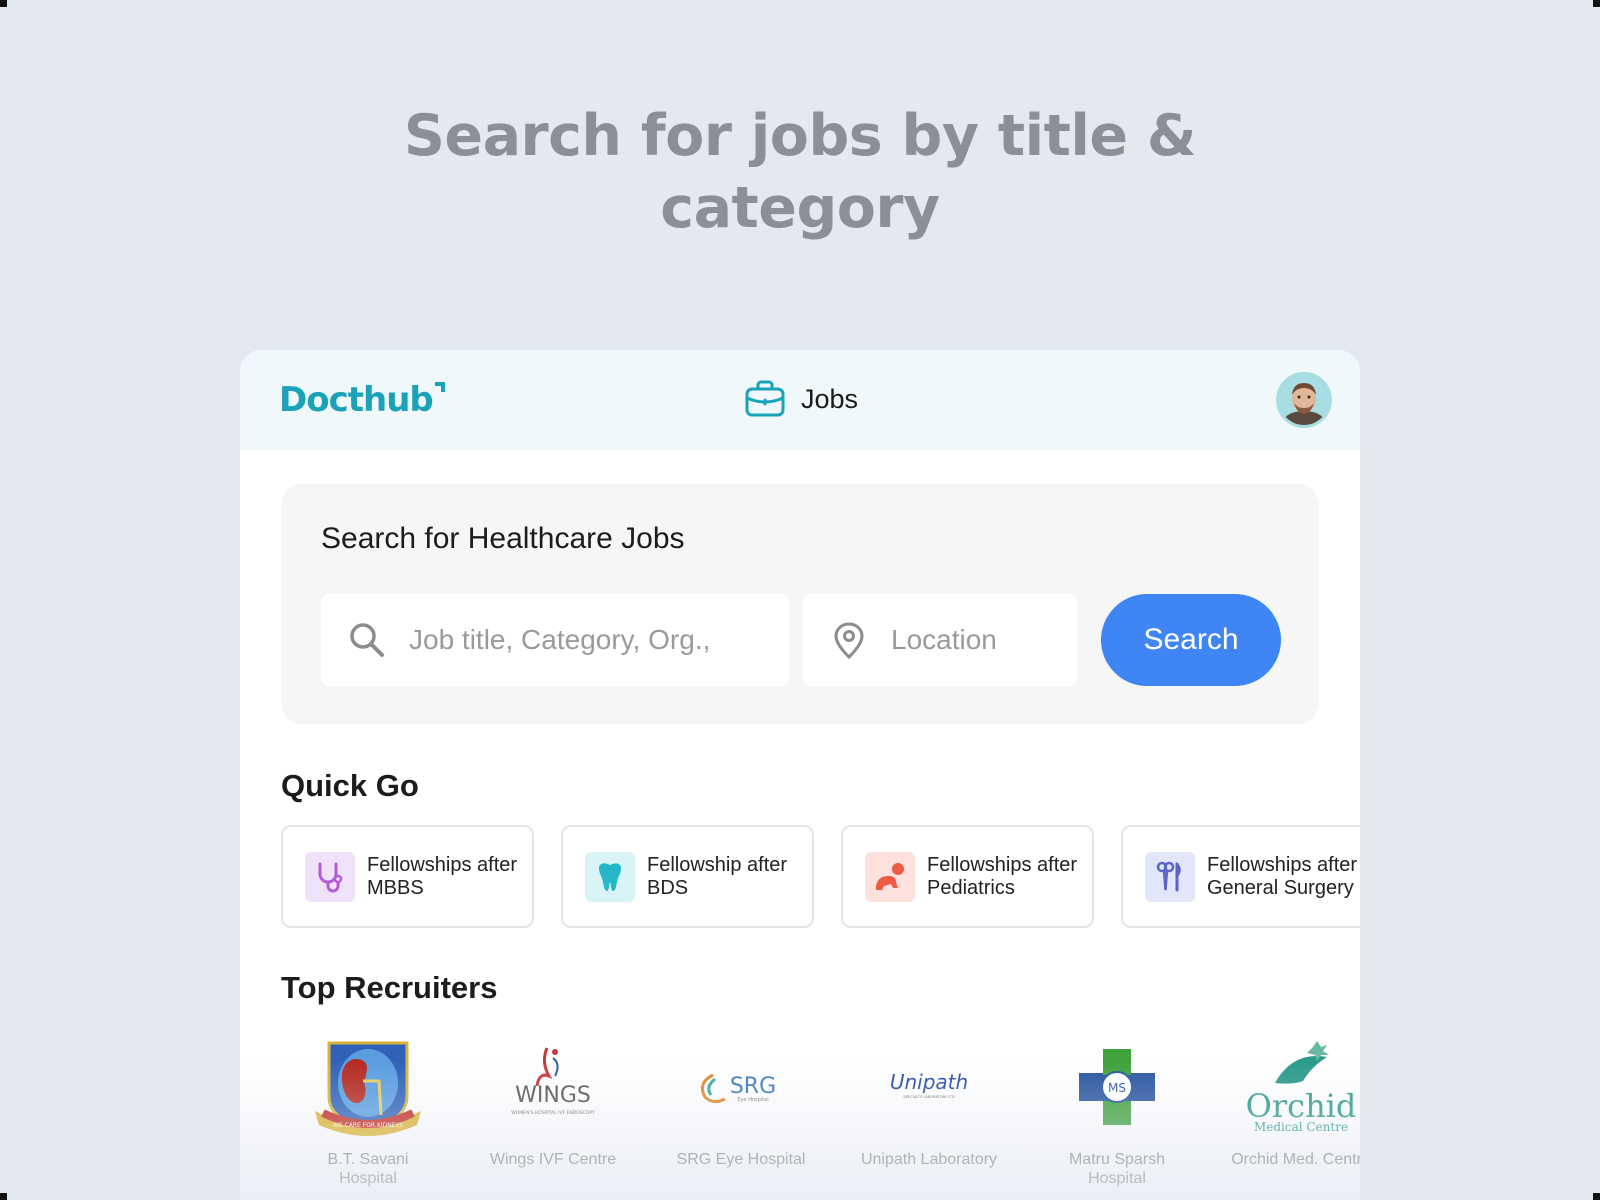 The height and width of the screenshot is (1200, 1600). What do you see at coordinates (553, 1095) in the screenshot?
I see `wings-logo-text: WINGS` at bounding box center [553, 1095].